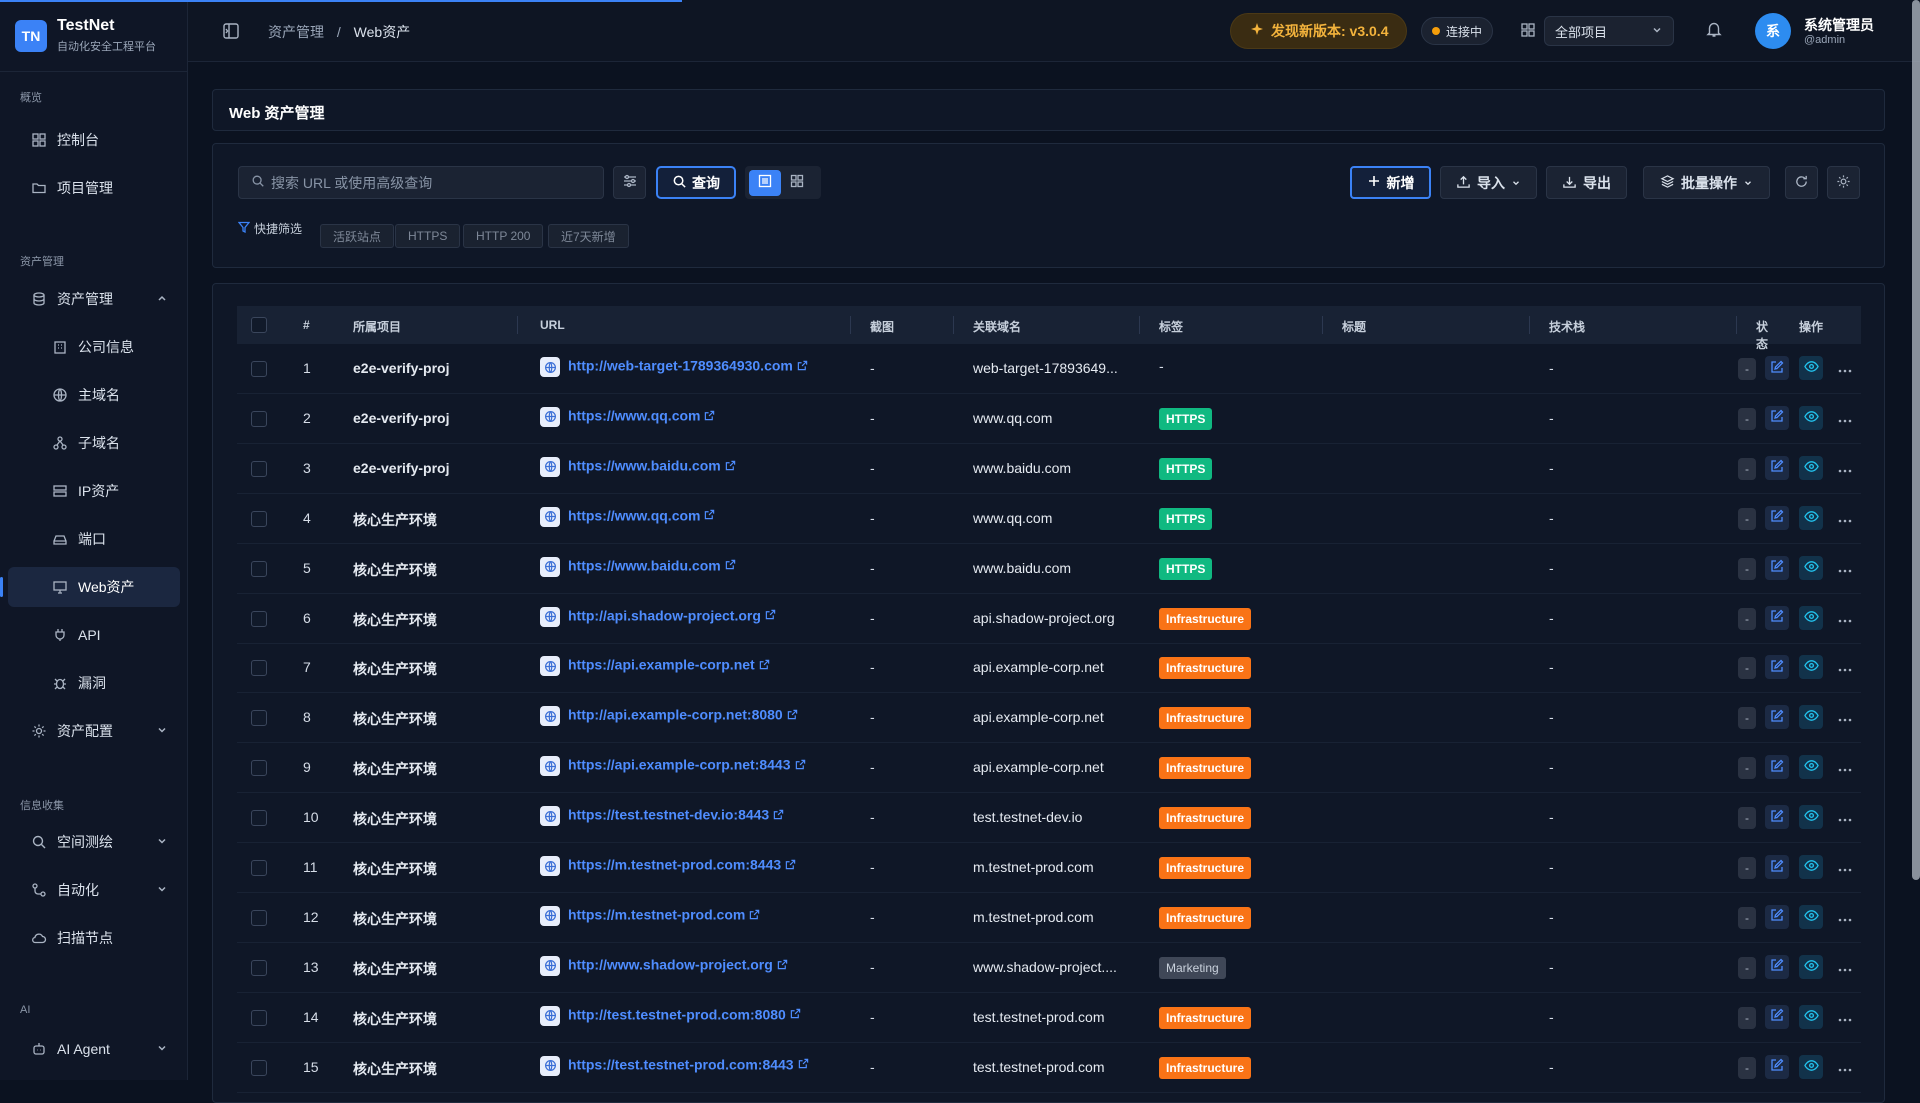  What do you see at coordinates (629, 182) in the screenshot?
I see `advanced-filter-button` at bounding box center [629, 182].